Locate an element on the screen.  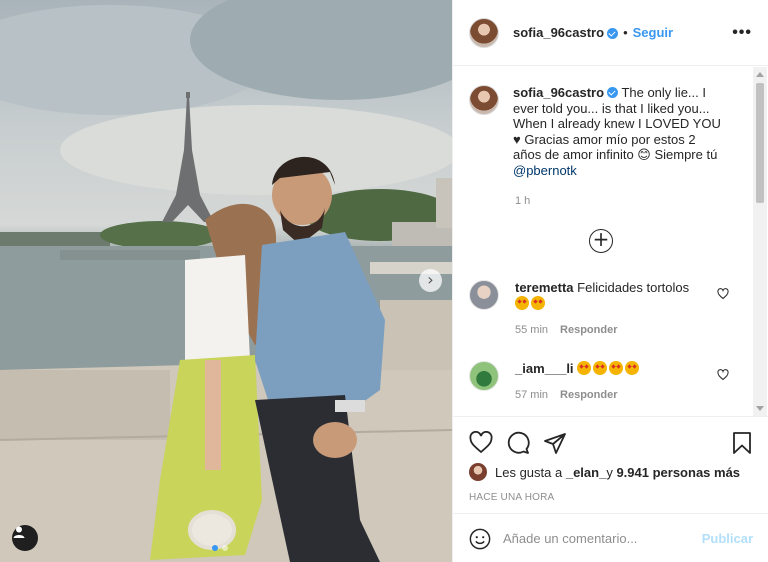
author-username: sofia_96castro is located at coordinates (558, 32).